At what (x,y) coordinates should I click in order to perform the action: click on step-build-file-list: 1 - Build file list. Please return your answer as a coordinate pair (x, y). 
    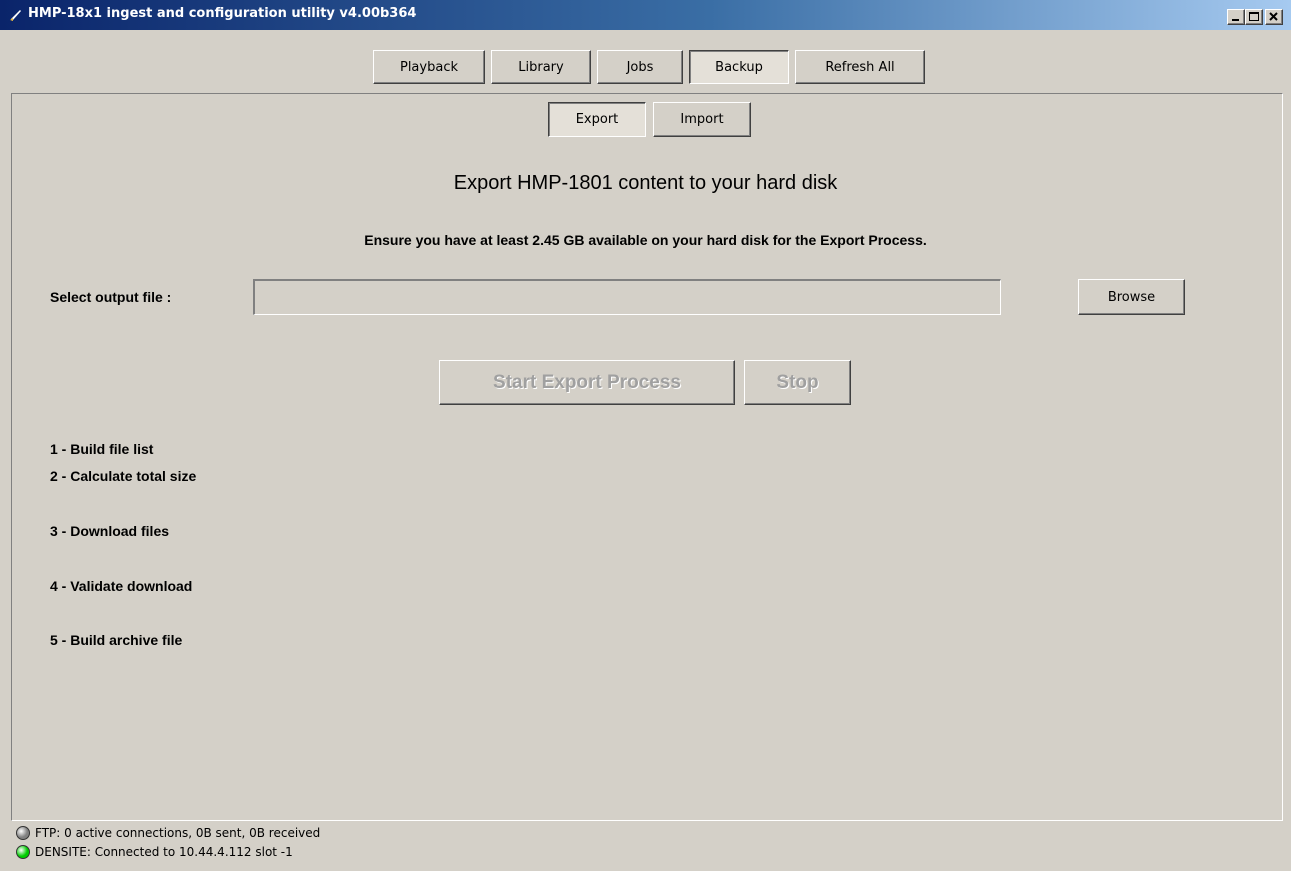
    Looking at the image, I should click on (102, 449).